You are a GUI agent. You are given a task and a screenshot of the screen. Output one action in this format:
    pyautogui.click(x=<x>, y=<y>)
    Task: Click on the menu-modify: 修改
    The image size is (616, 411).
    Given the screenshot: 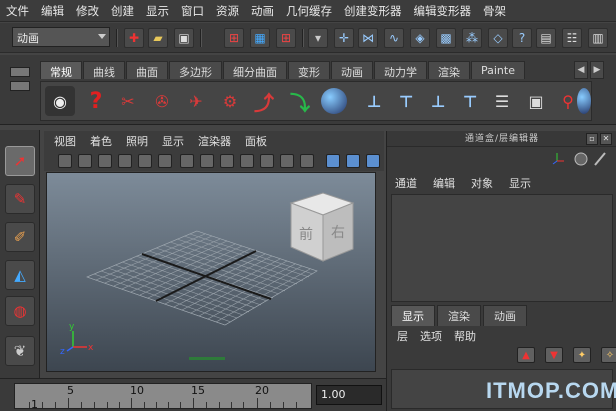 What is the action you would take?
    pyautogui.click(x=87, y=11)
    